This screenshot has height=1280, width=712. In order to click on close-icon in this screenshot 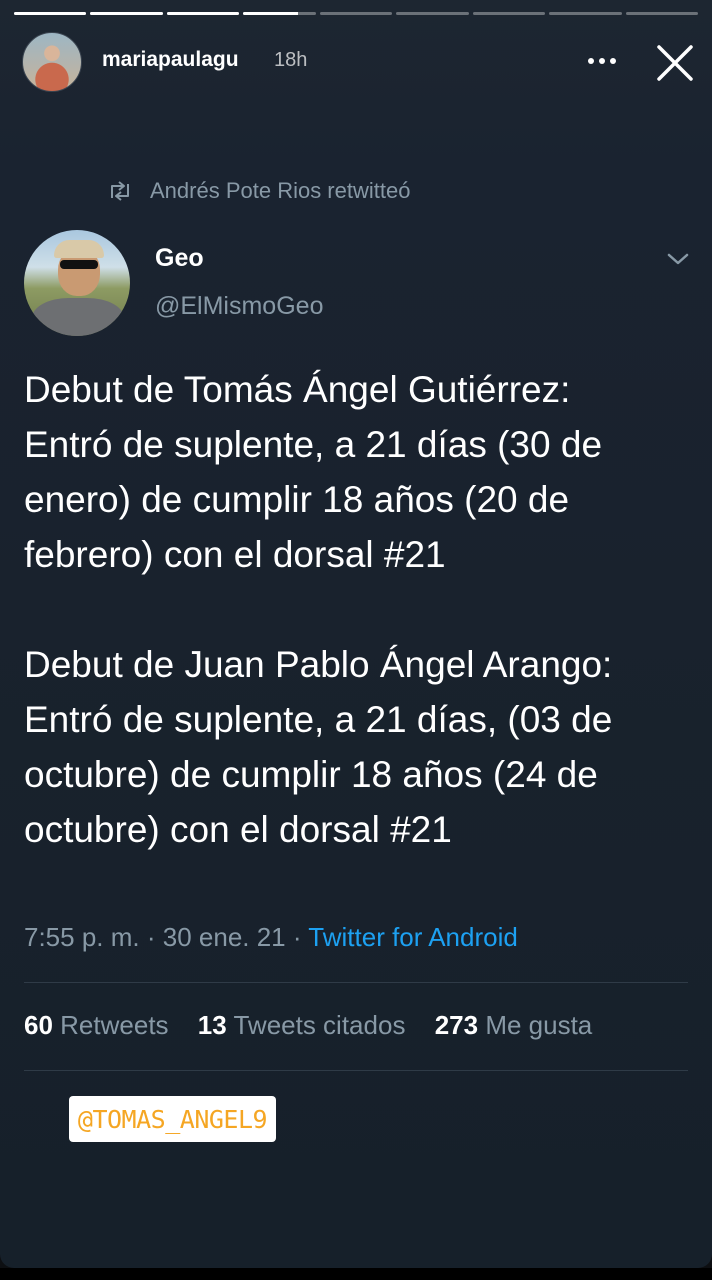, I will do `click(675, 63)`.